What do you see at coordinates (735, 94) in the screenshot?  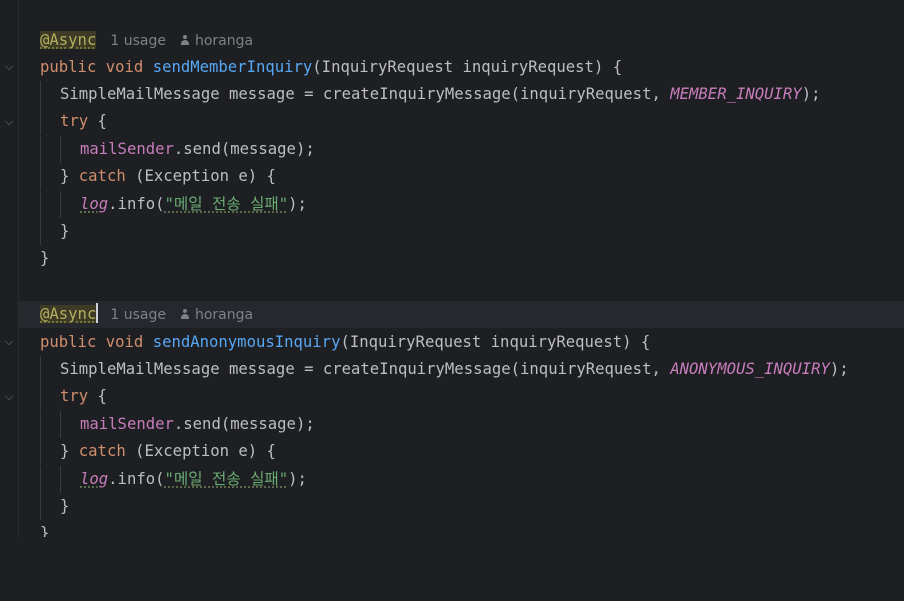 I see `constant: MEMBER_INQUIRY` at bounding box center [735, 94].